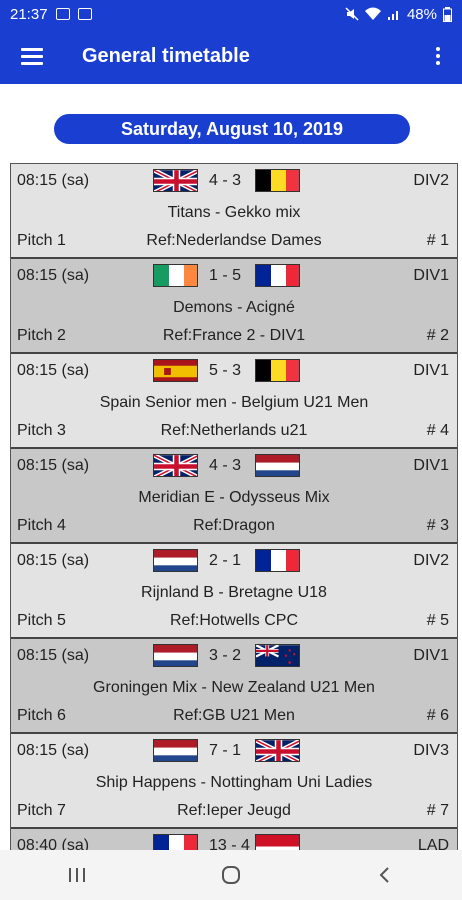 The width and height of the screenshot is (462, 900). What do you see at coordinates (437, 240) in the screenshot?
I see `match-number: # 1` at bounding box center [437, 240].